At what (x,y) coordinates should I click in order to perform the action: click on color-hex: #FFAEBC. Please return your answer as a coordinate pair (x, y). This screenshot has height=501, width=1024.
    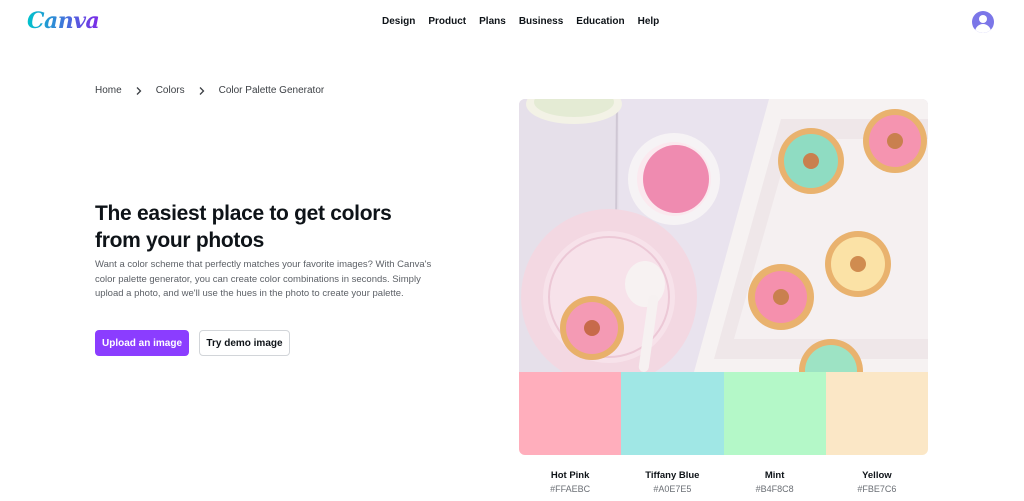
    Looking at the image, I should click on (570, 489).